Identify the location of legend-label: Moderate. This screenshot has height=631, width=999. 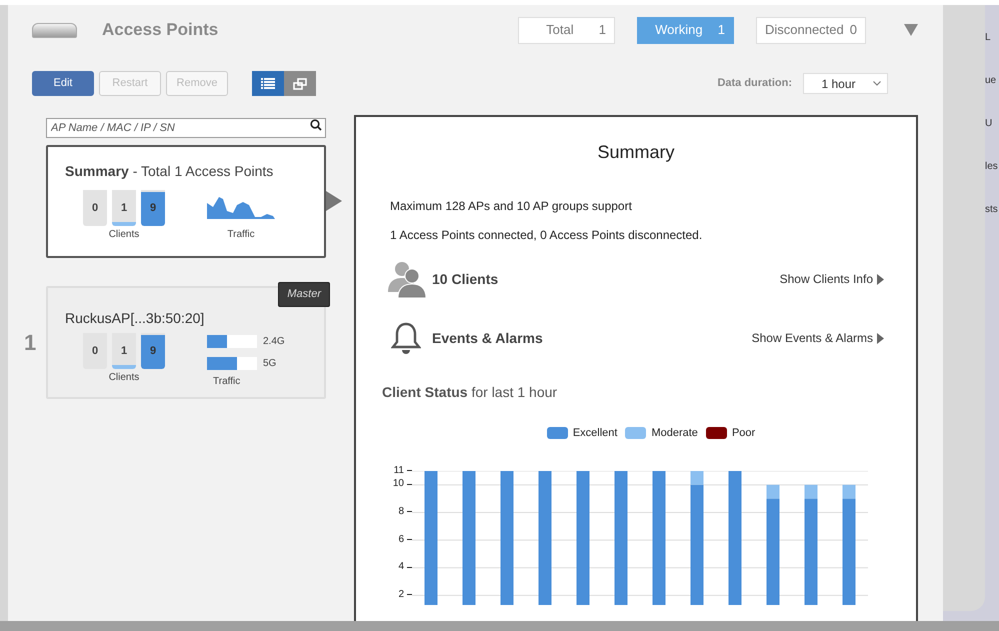
(674, 433).